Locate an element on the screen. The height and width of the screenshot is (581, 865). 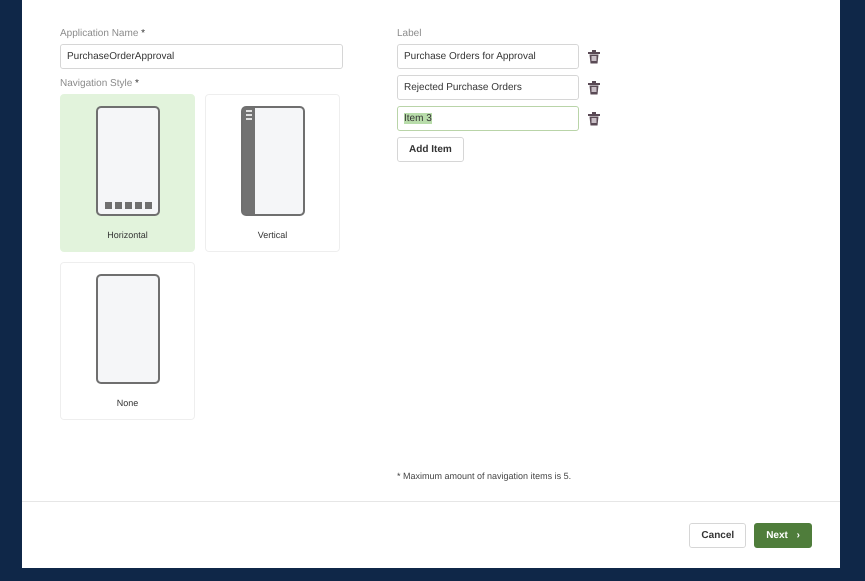
phone-icon is located at coordinates (128, 329).